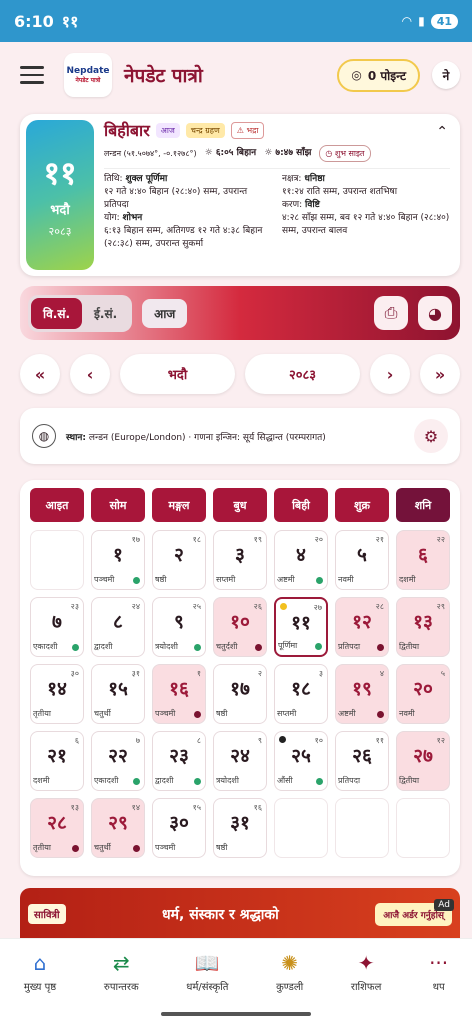 The width and height of the screenshot is (472, 1024). Describe the element at coordinates (40, 987) in the screenshot. I see `nav-label: मुख्य पृष्ठ` at that location.